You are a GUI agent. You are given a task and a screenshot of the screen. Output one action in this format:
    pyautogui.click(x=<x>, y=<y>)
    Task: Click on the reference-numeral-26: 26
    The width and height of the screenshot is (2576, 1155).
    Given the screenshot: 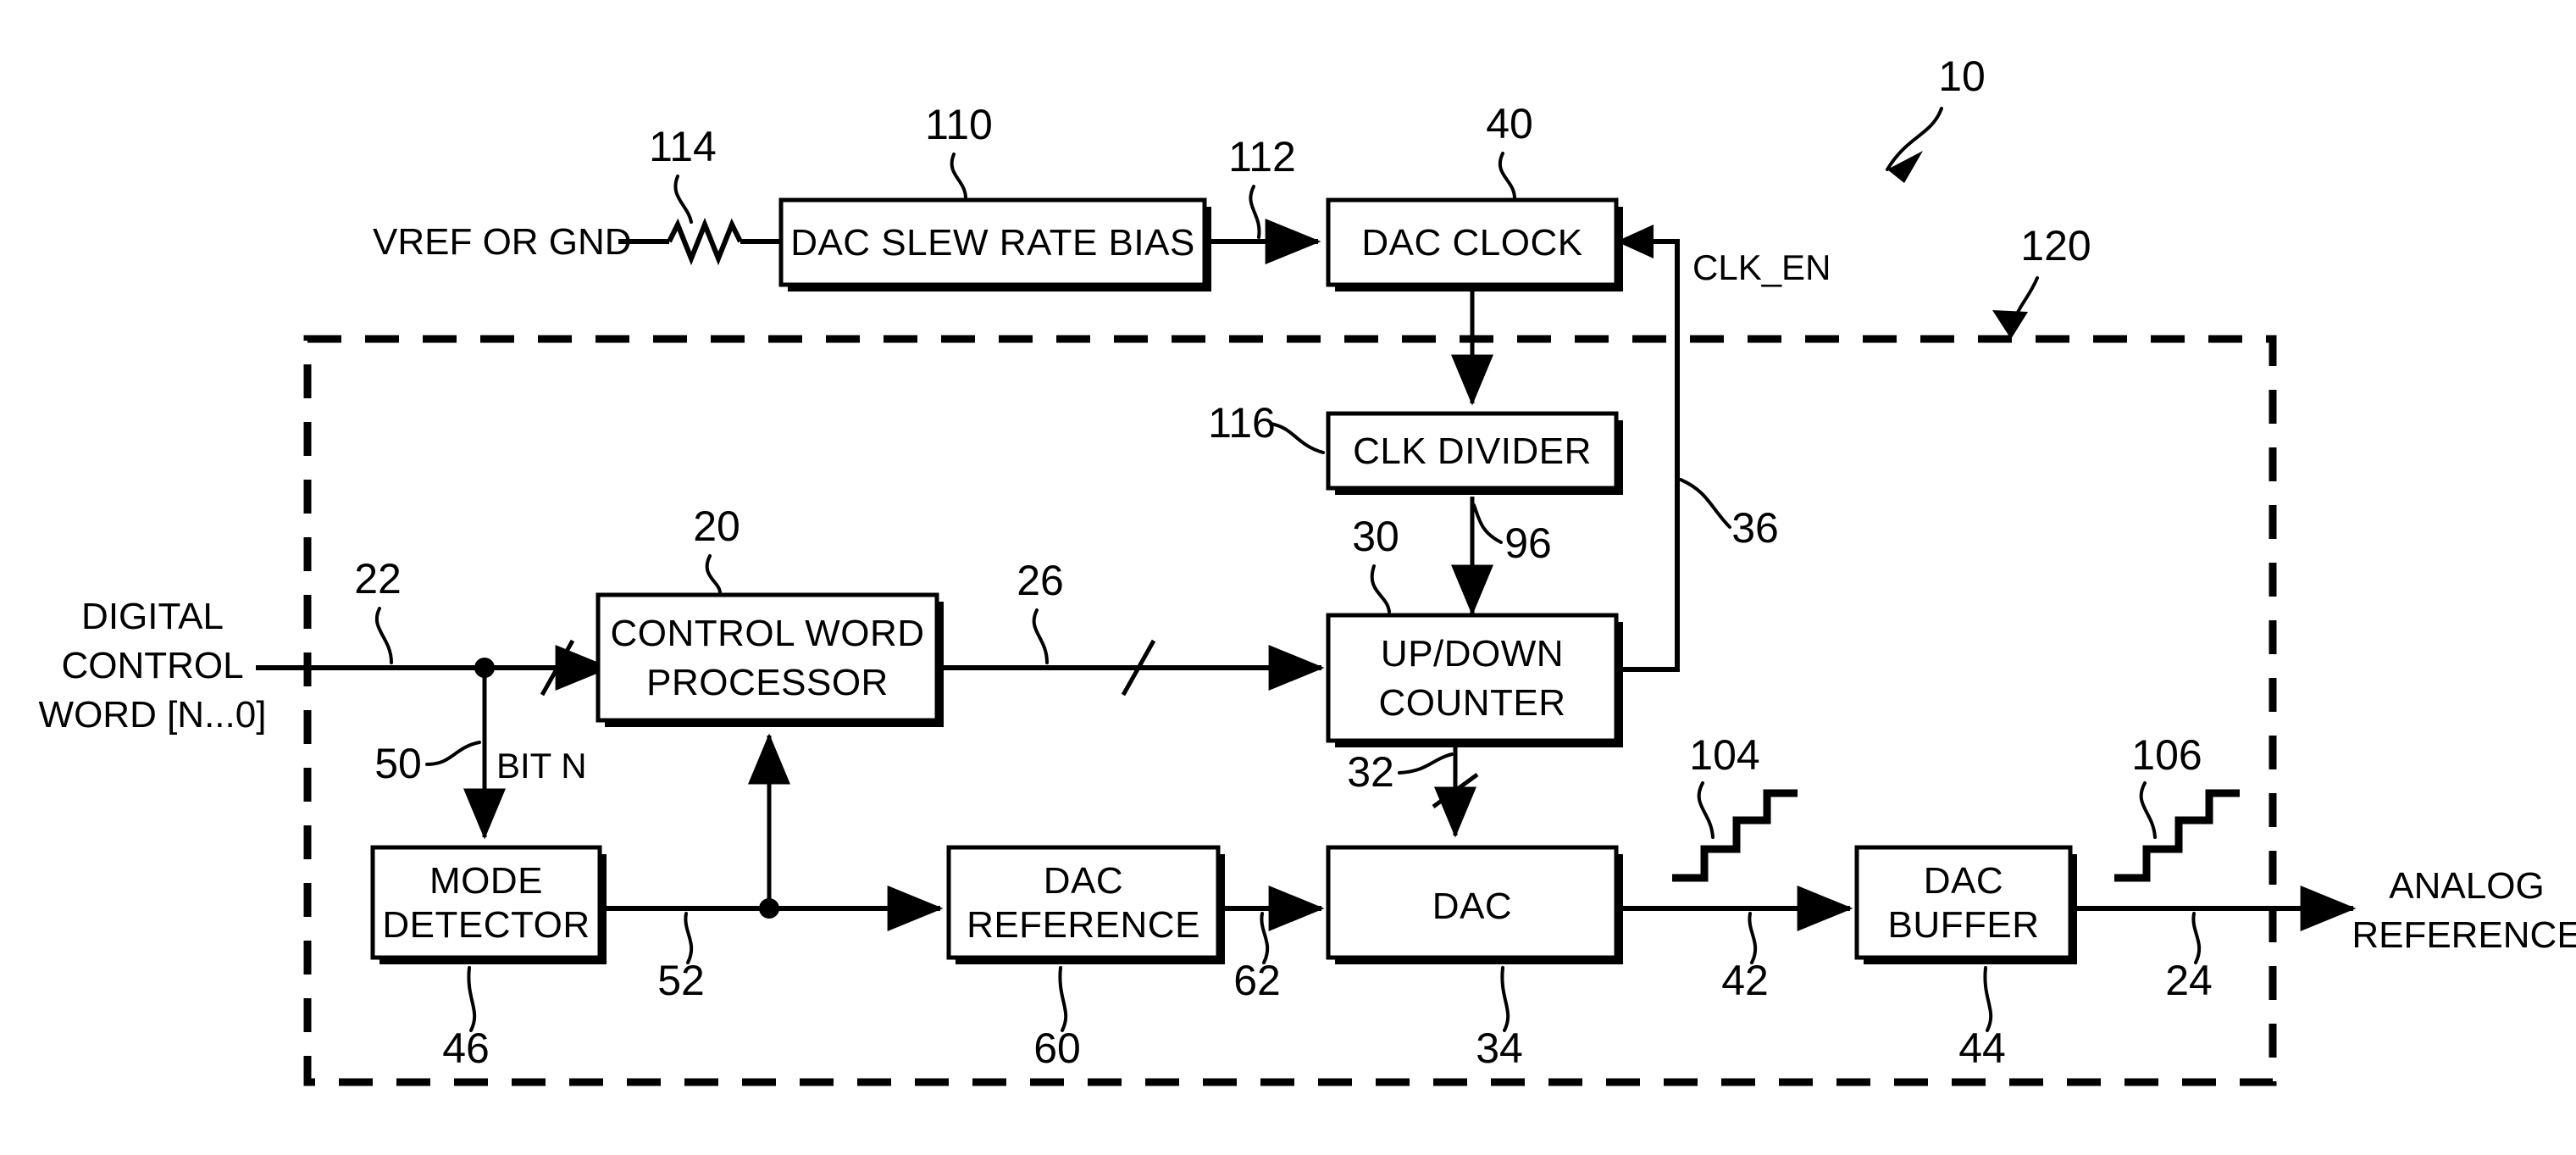 What is the action you would take?
    pyautogui.click(x=1040, y=580)
    